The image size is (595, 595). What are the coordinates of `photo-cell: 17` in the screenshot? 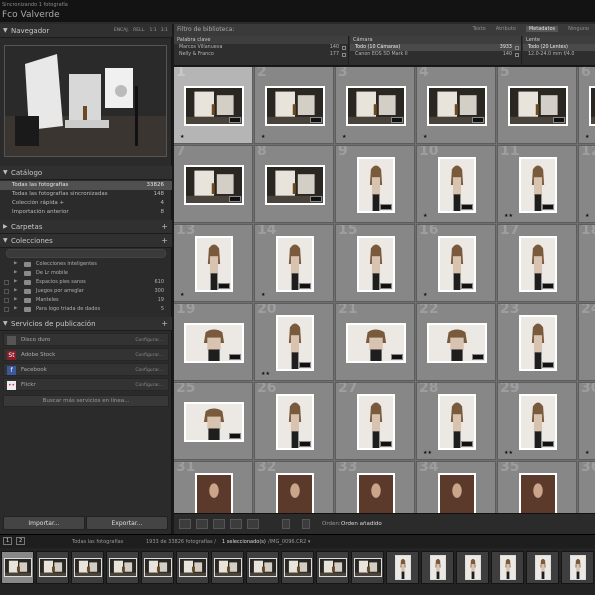 It's located at (537, 263).